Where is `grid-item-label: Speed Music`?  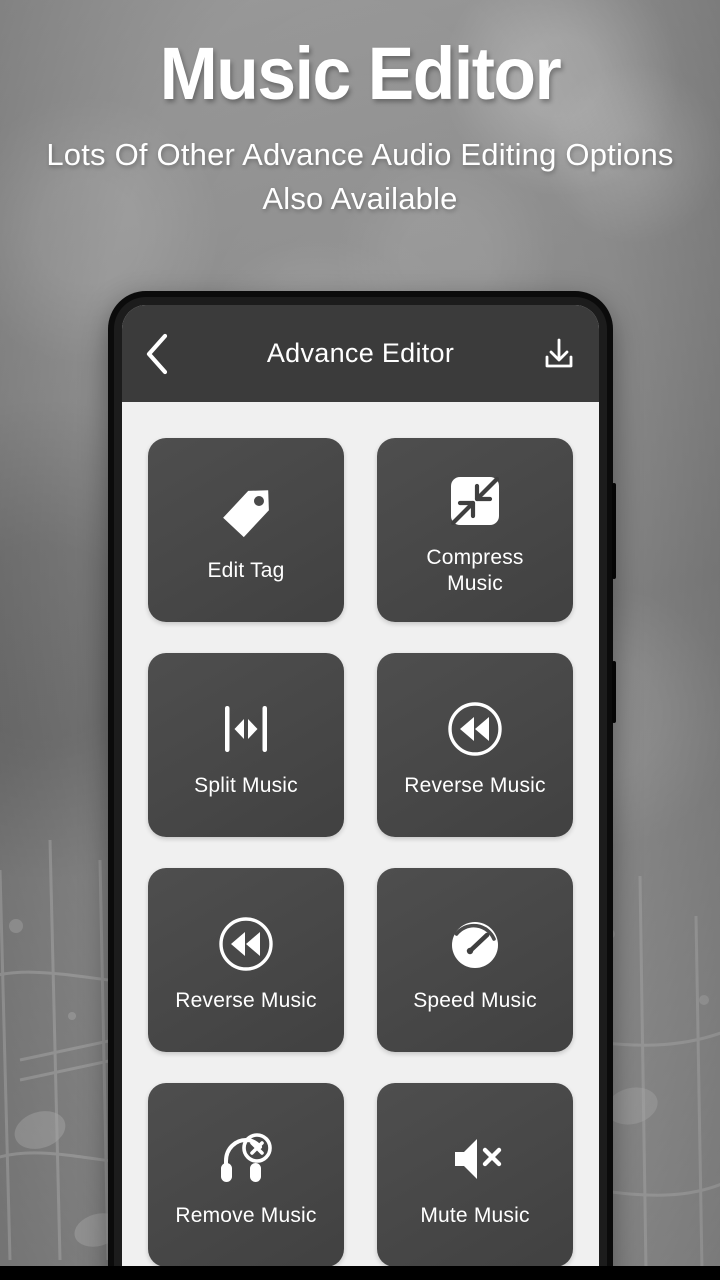 grid-item-label: Speed Music is located at coordinates (475, 1000).